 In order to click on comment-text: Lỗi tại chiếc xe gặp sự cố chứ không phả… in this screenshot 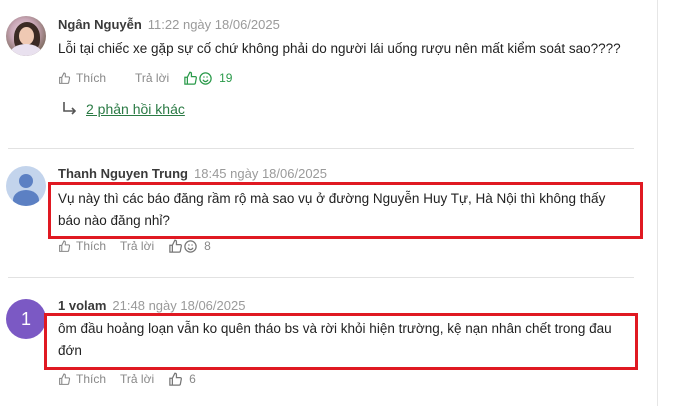, I will do `click(339, 48)`.